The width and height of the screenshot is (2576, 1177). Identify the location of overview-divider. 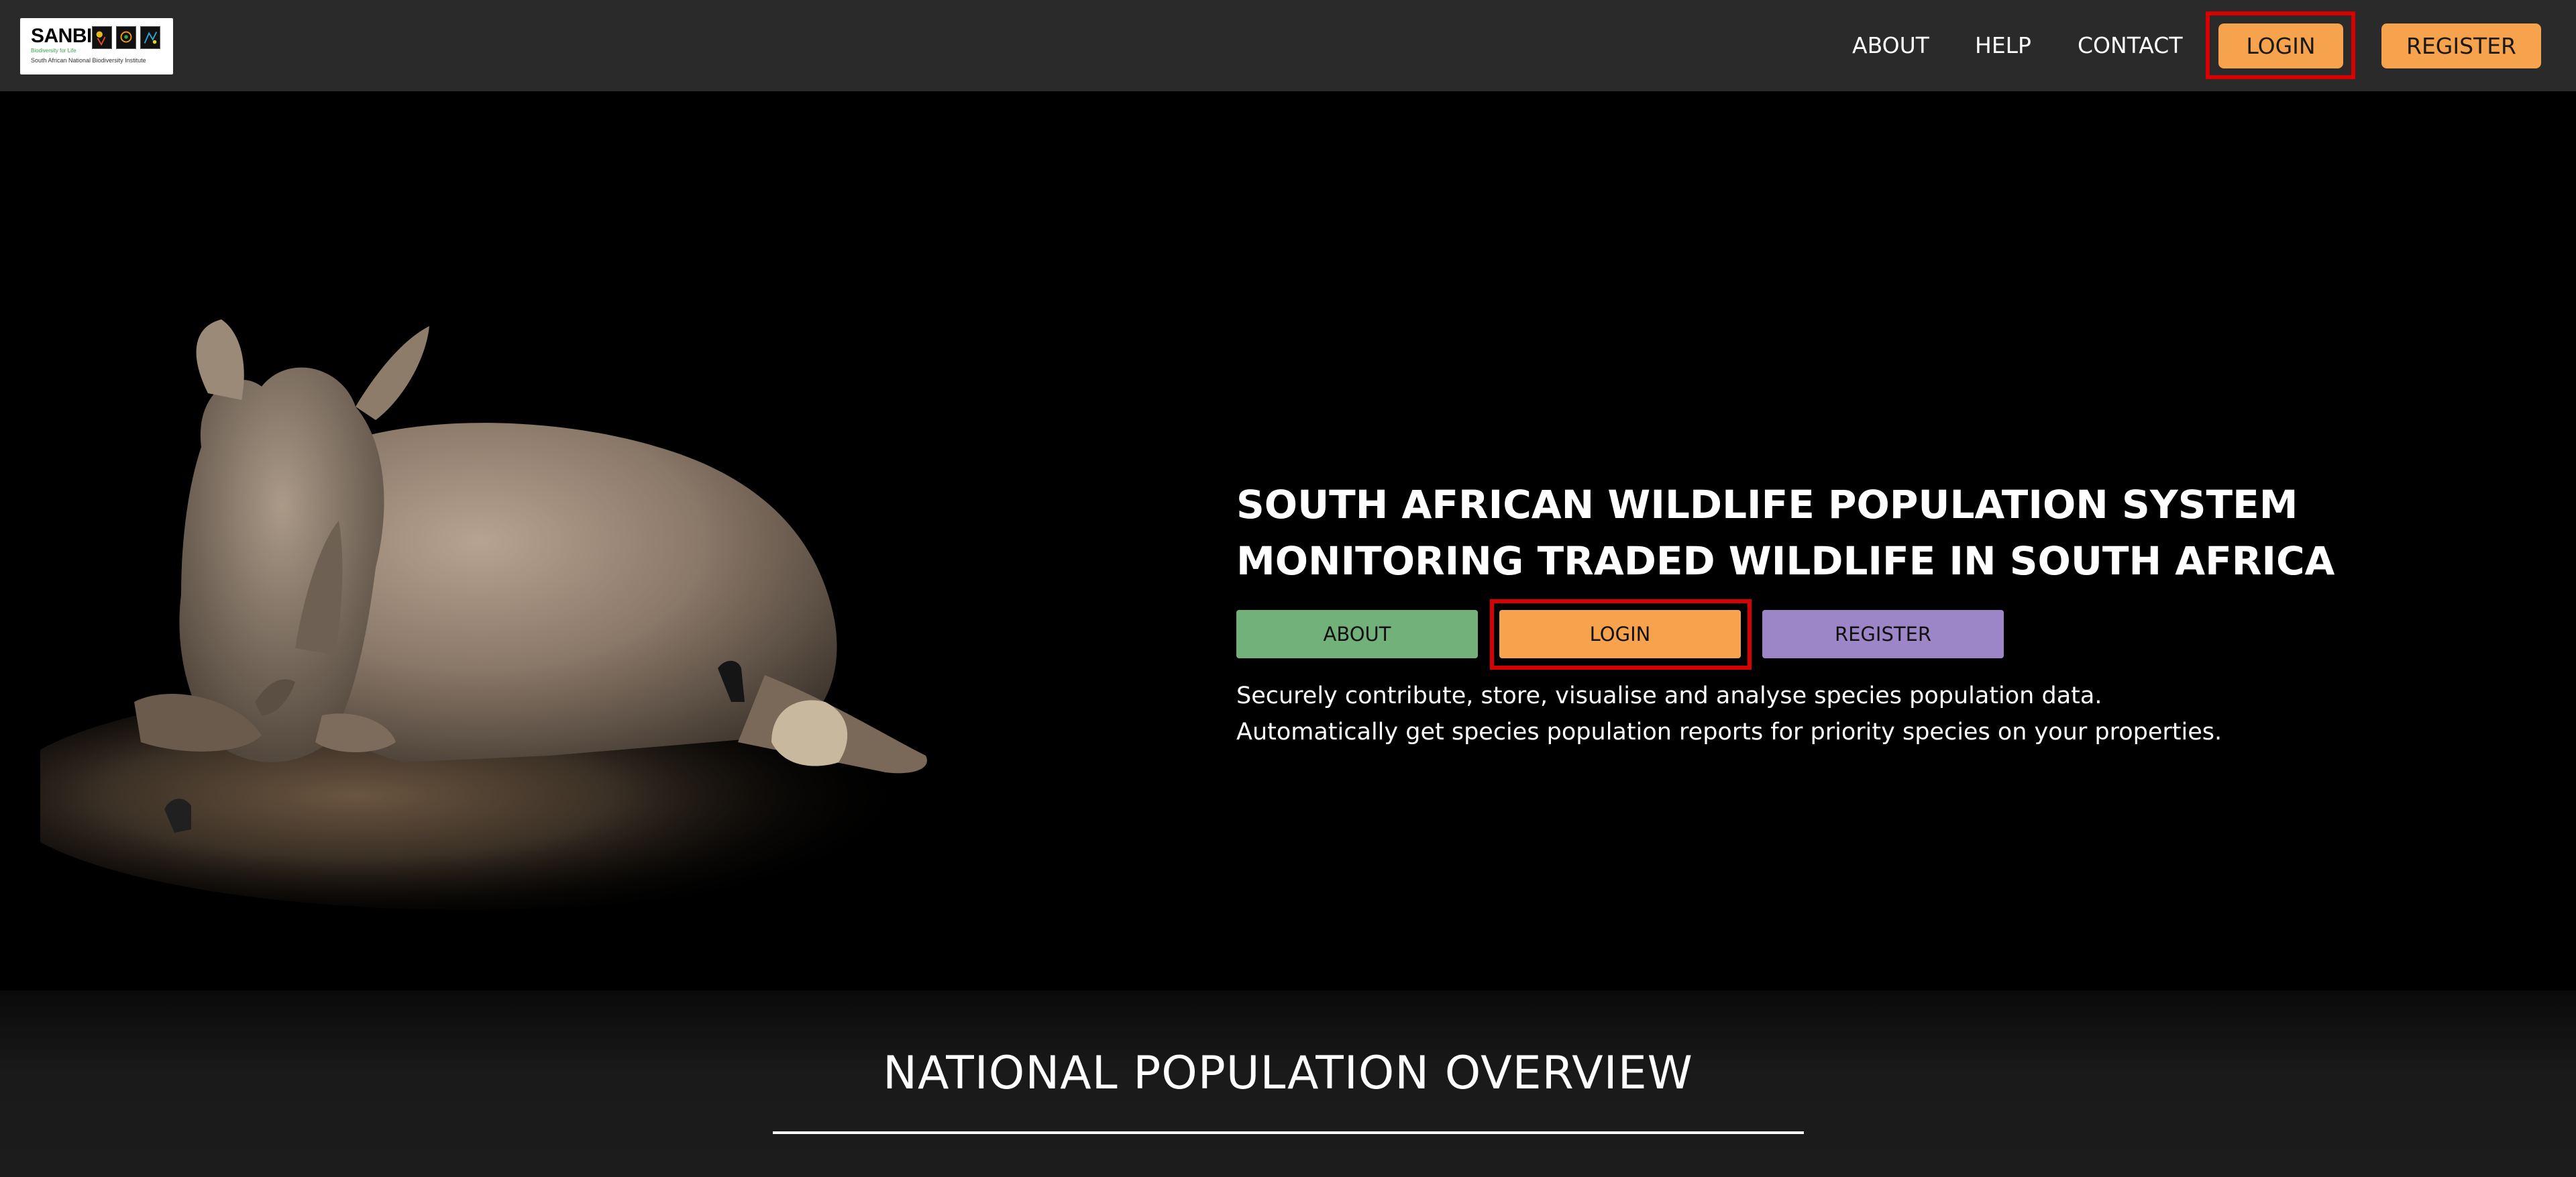
(1288, 1132).